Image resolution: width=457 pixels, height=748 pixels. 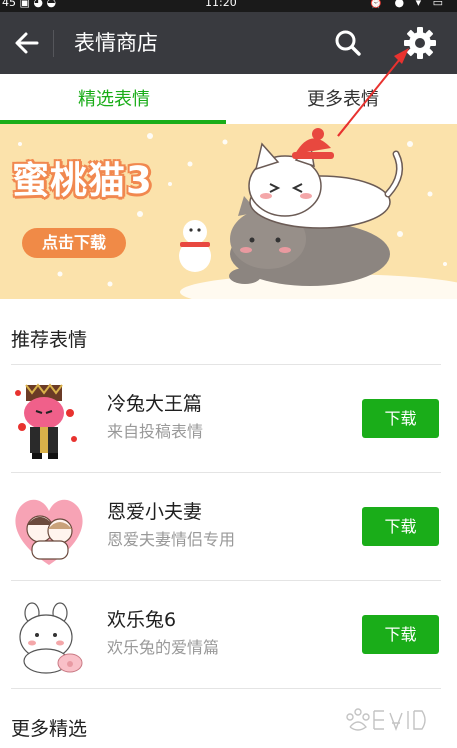 I want to click on watermark-logo, so click(x=386, y=719).